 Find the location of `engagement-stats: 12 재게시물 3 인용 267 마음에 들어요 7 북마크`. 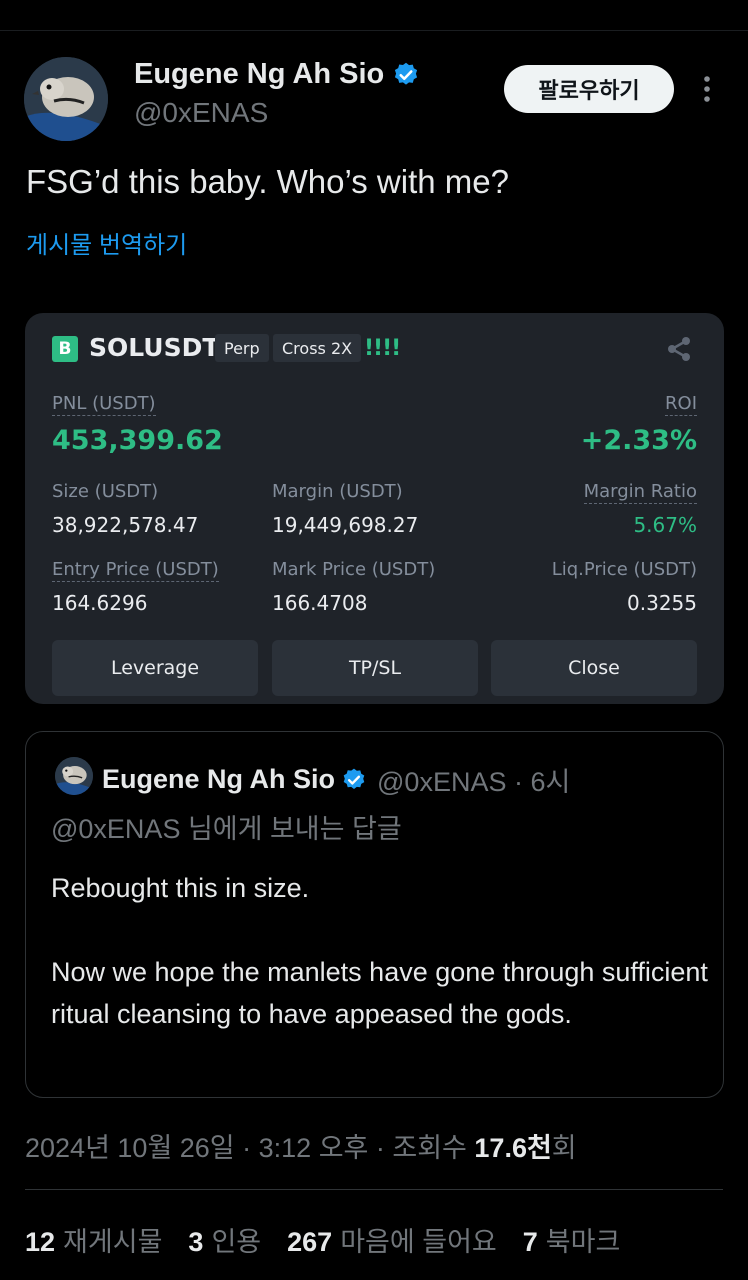

engagement-stats: 12 재게시물 3 인용 267 마음에 들어요 7 북마크 is located at coordinates (322, 1239).